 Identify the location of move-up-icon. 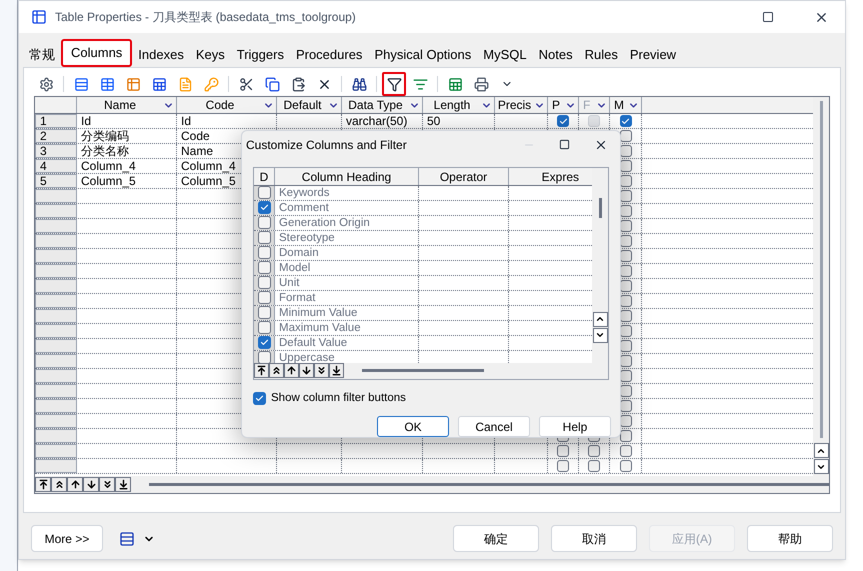
(291, 370).